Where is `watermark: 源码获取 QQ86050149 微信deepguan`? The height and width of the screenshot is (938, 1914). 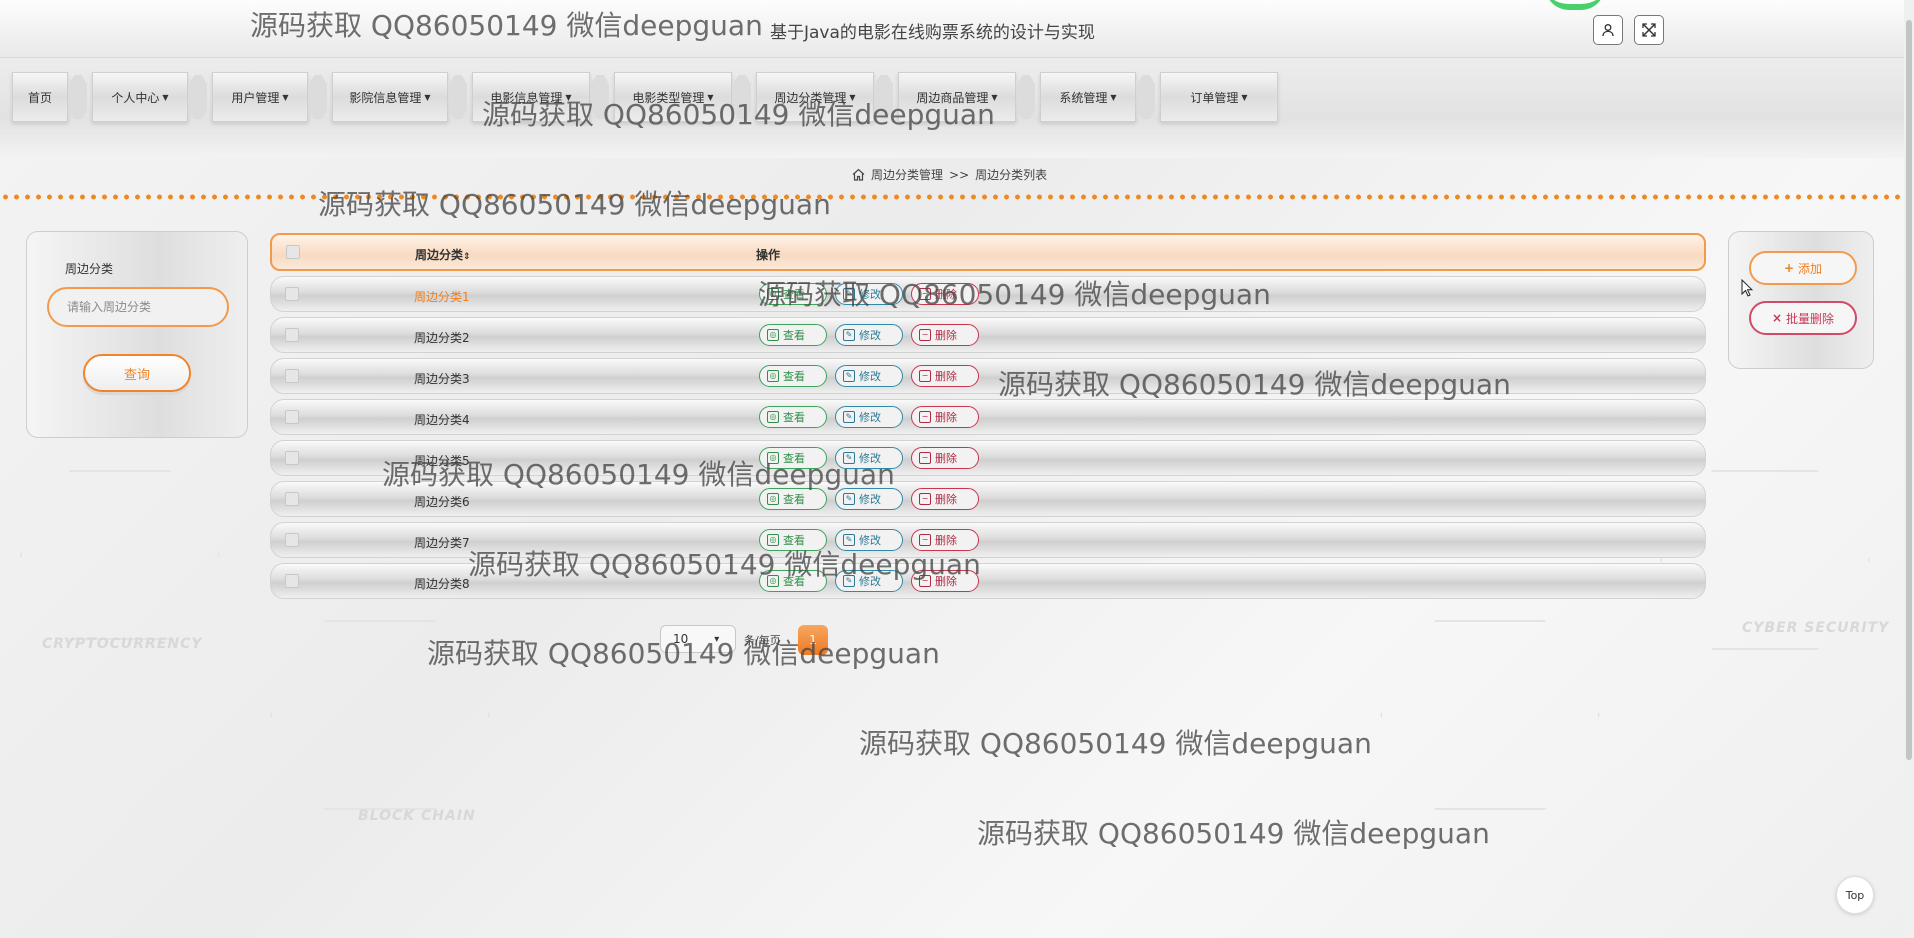 watermark: 源码获取 QQ86050149 微信deepguan is located at coordinates (1233, 833).